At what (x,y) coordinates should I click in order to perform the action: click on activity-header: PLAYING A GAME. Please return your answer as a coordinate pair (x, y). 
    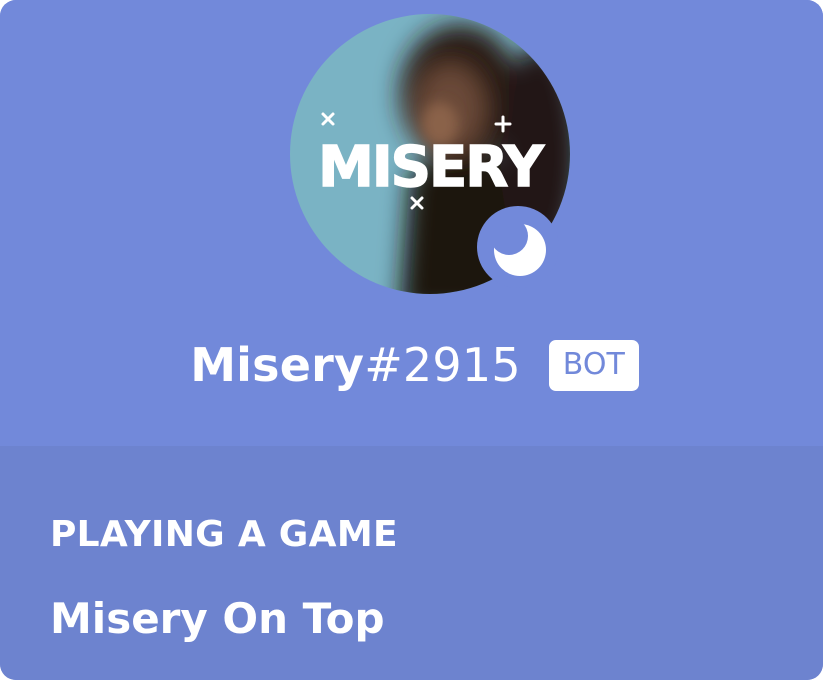
    Looking at the image, I should click on (224, 534).